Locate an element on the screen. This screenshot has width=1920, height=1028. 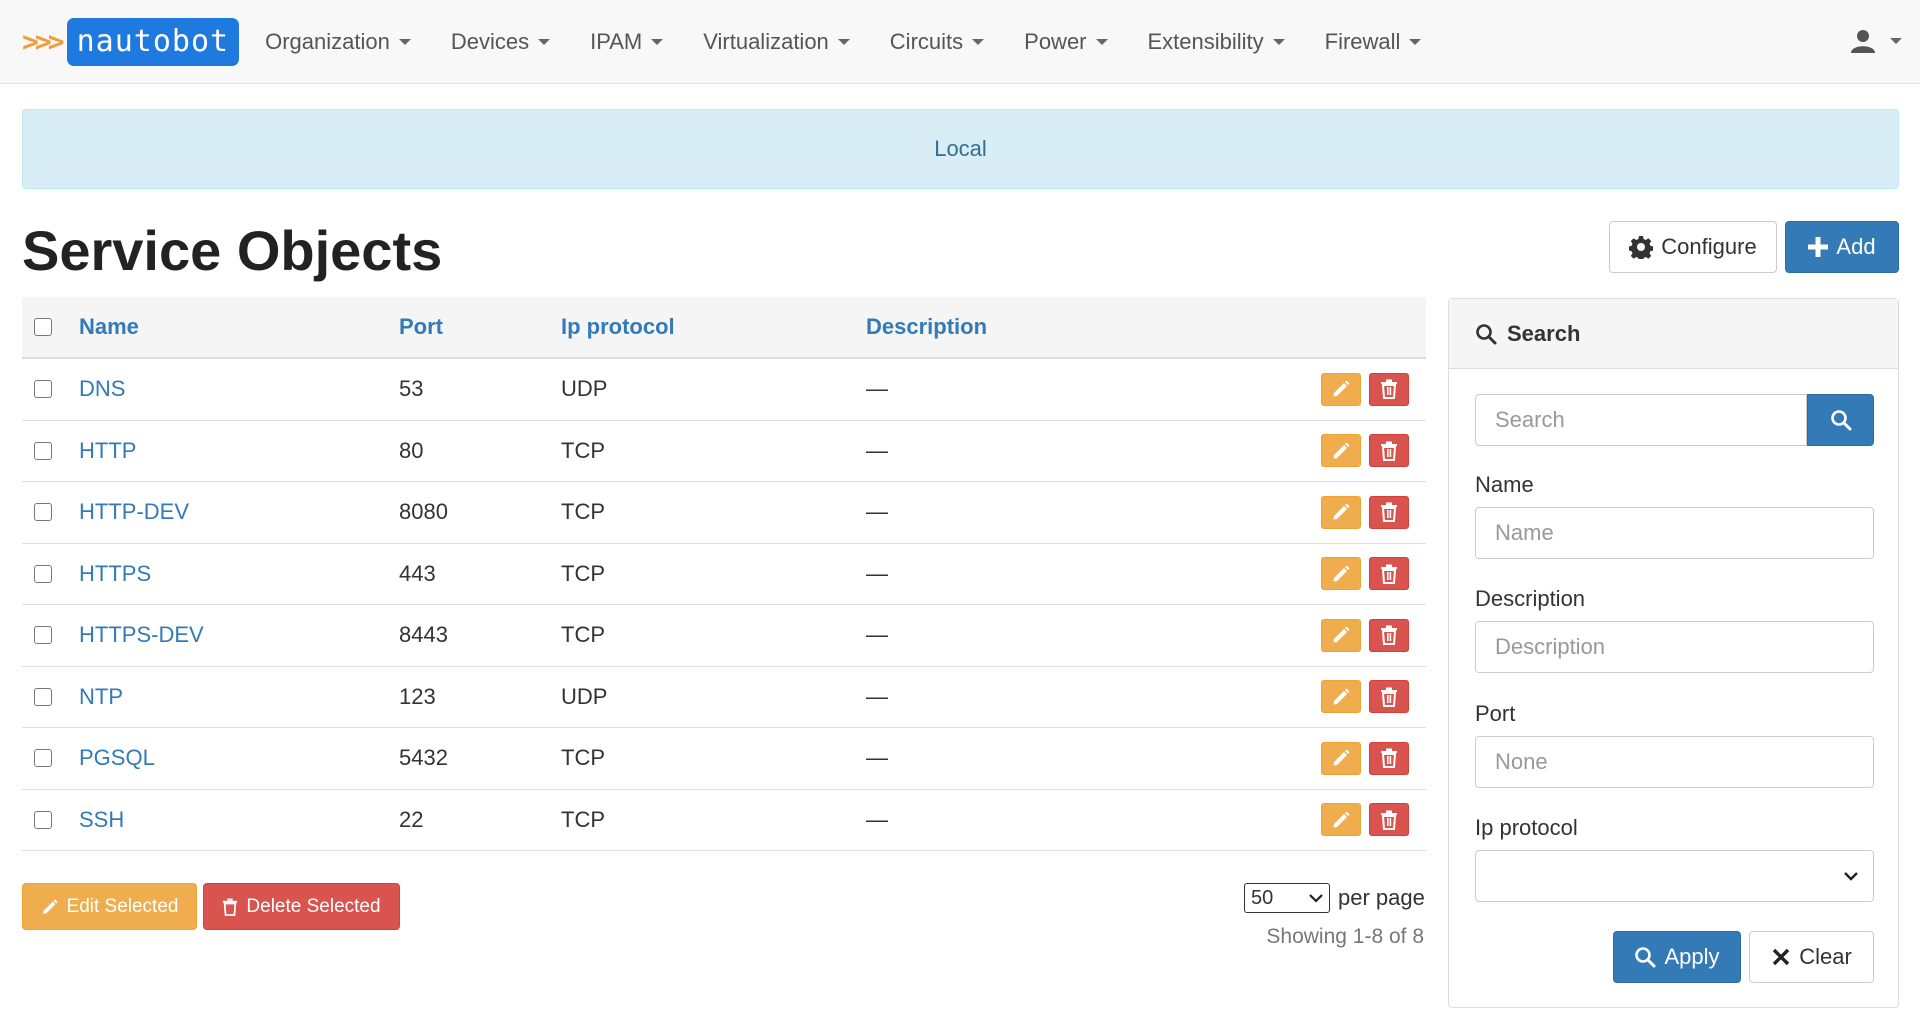
nav-item-firewall: Firewall is located at coordinates (1373, 42).